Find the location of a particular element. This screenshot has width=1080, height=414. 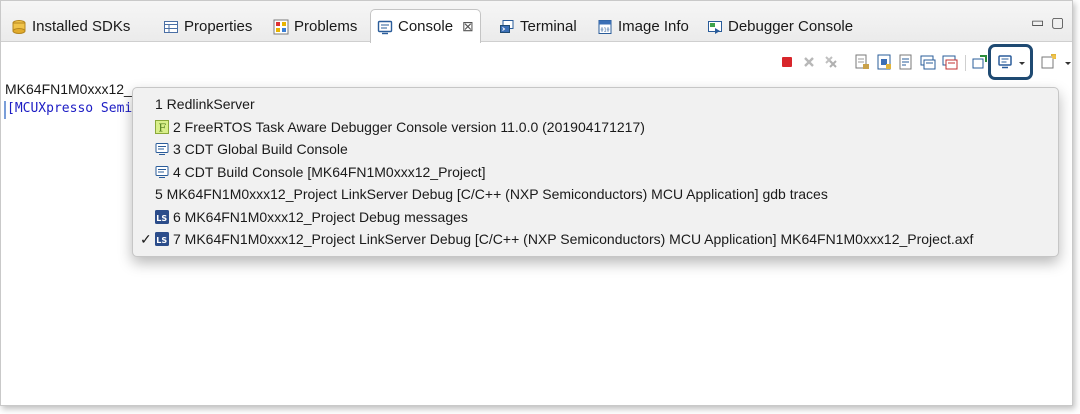

minimize-icon: ▭ is located at coordinates (1037, 22).